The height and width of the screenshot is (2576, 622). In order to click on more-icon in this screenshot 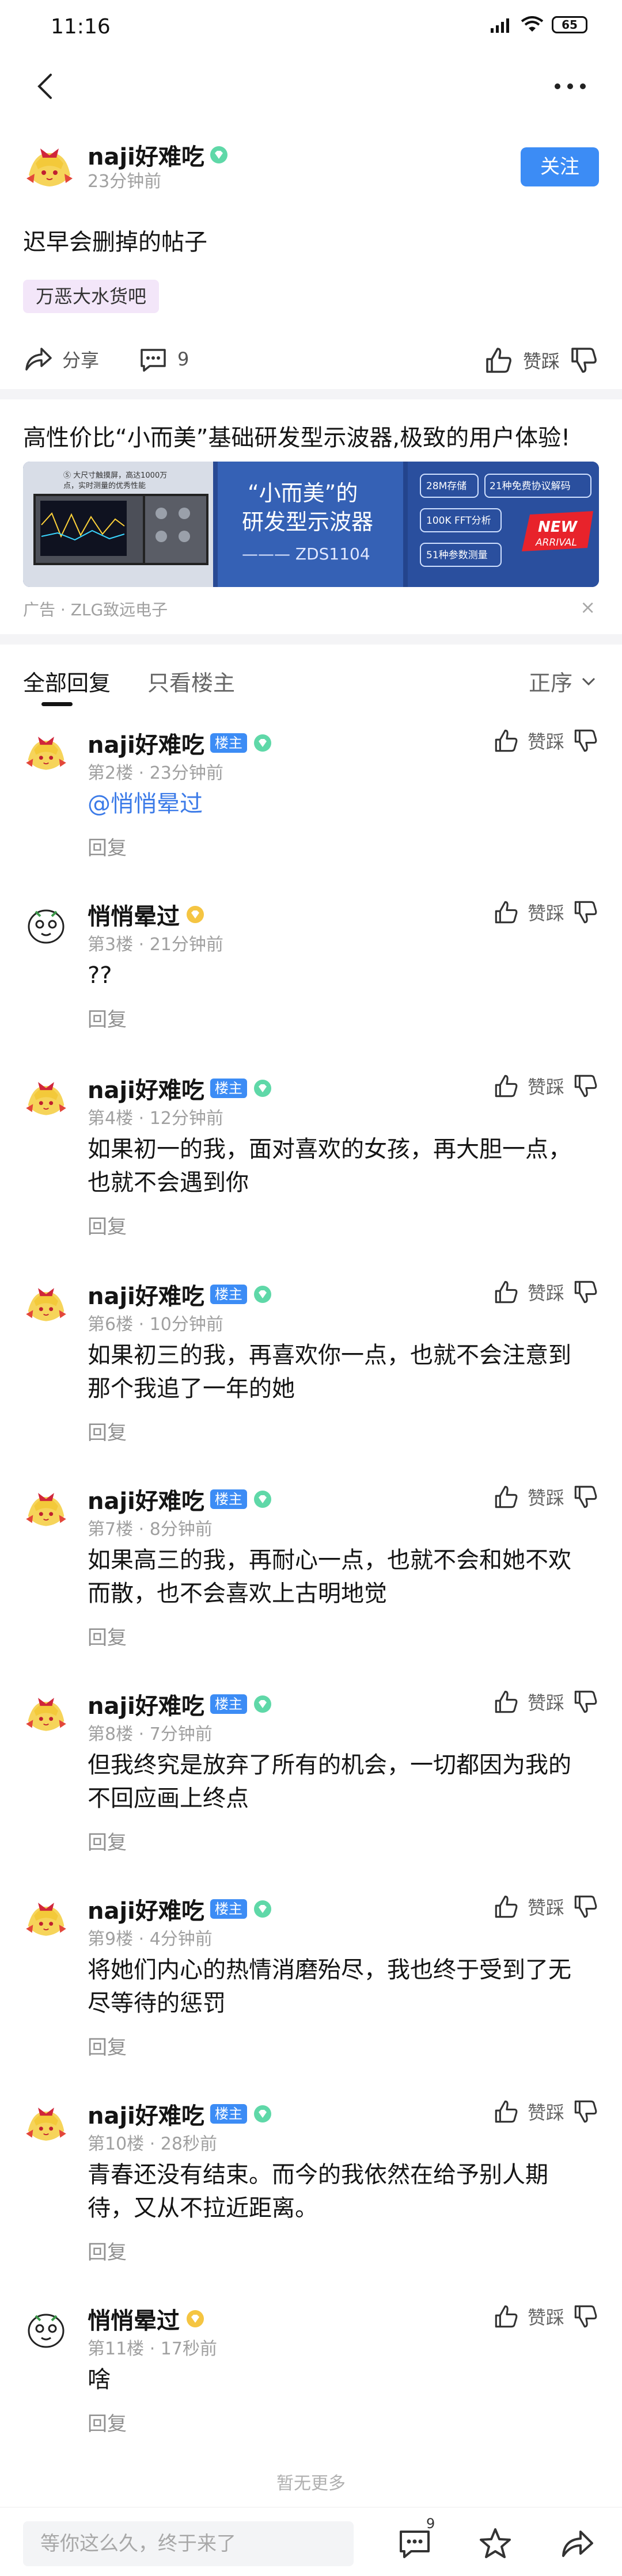, I will do `click(570, 86)`.